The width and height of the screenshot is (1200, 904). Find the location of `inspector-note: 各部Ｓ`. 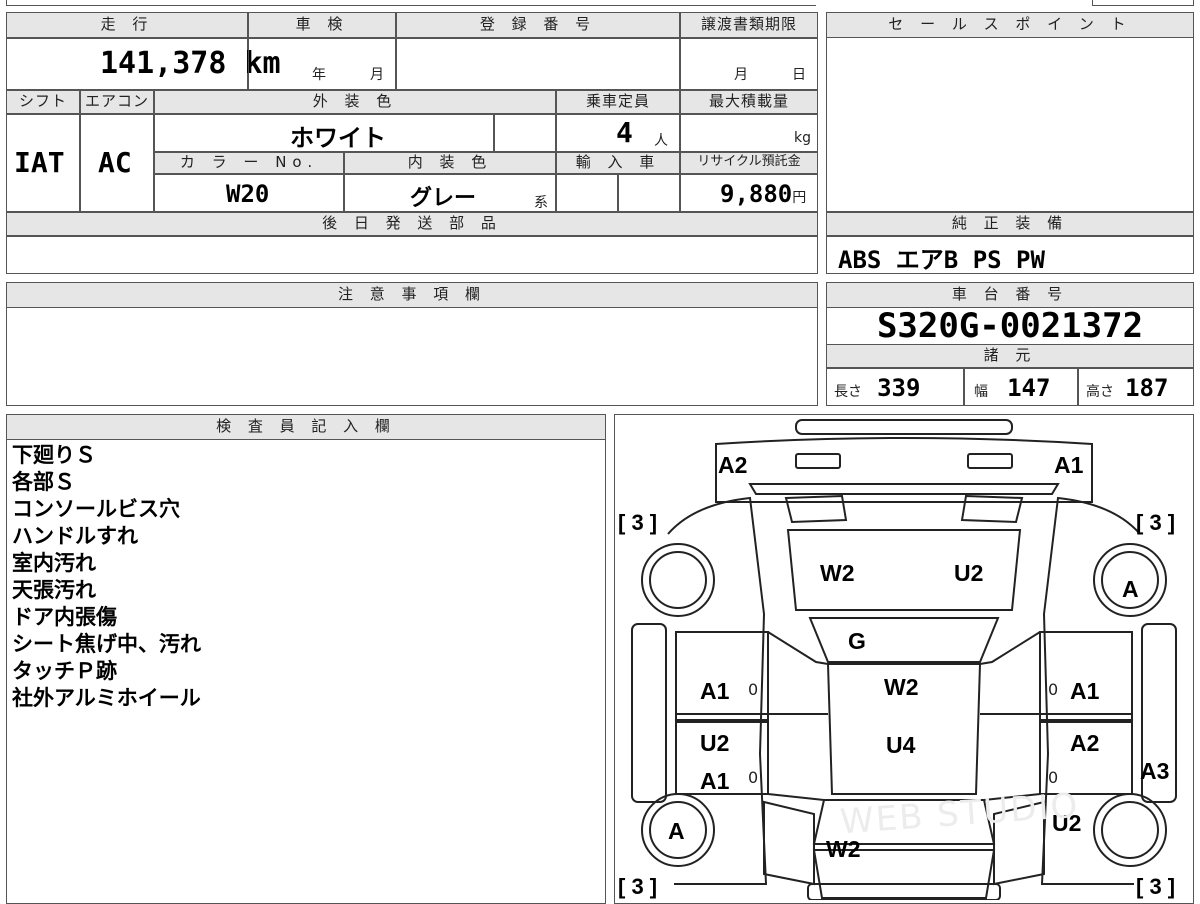

inspector-note: 各部Ｓ is located at coordinates (43, 482).